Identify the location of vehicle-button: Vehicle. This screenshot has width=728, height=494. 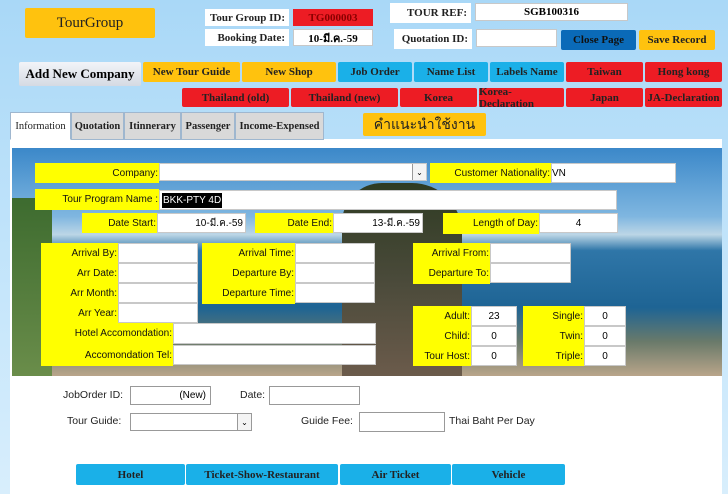
(508, 474).